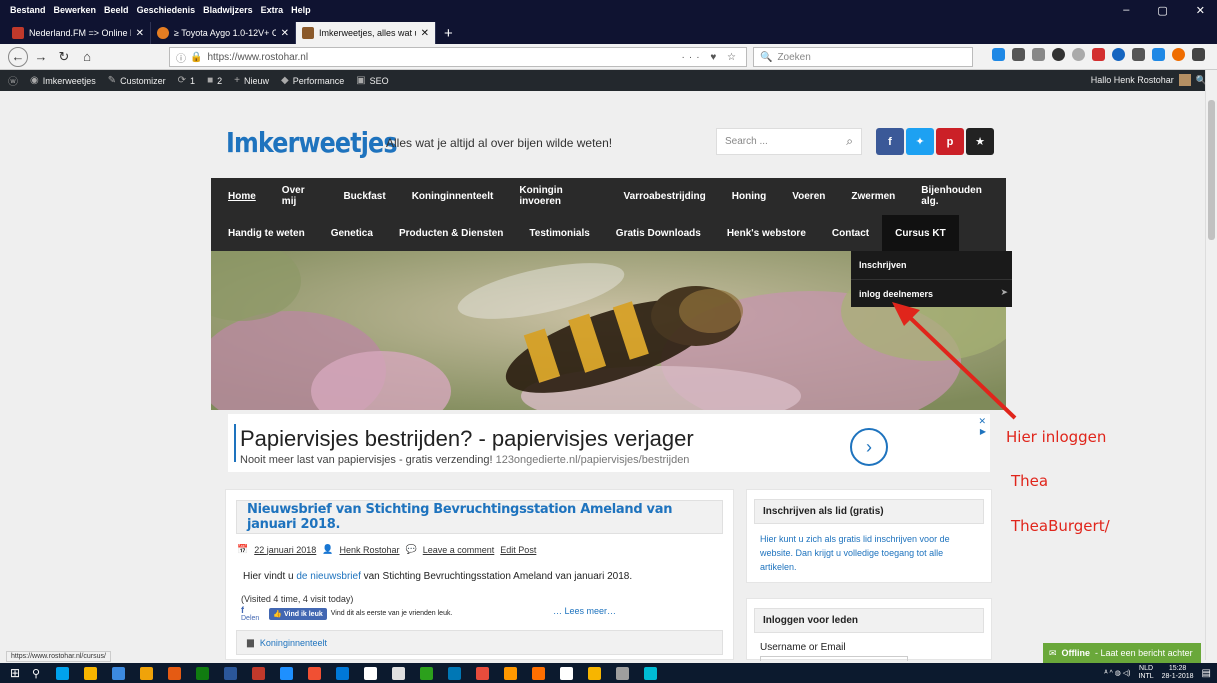 This screenshot has width=1217, height=683. What do you see at coordinates (957, 196) in the screenshot?
I see `nav-bijenhouden-alg: Bijenhouden alg.` at bounding box center [957, 196].